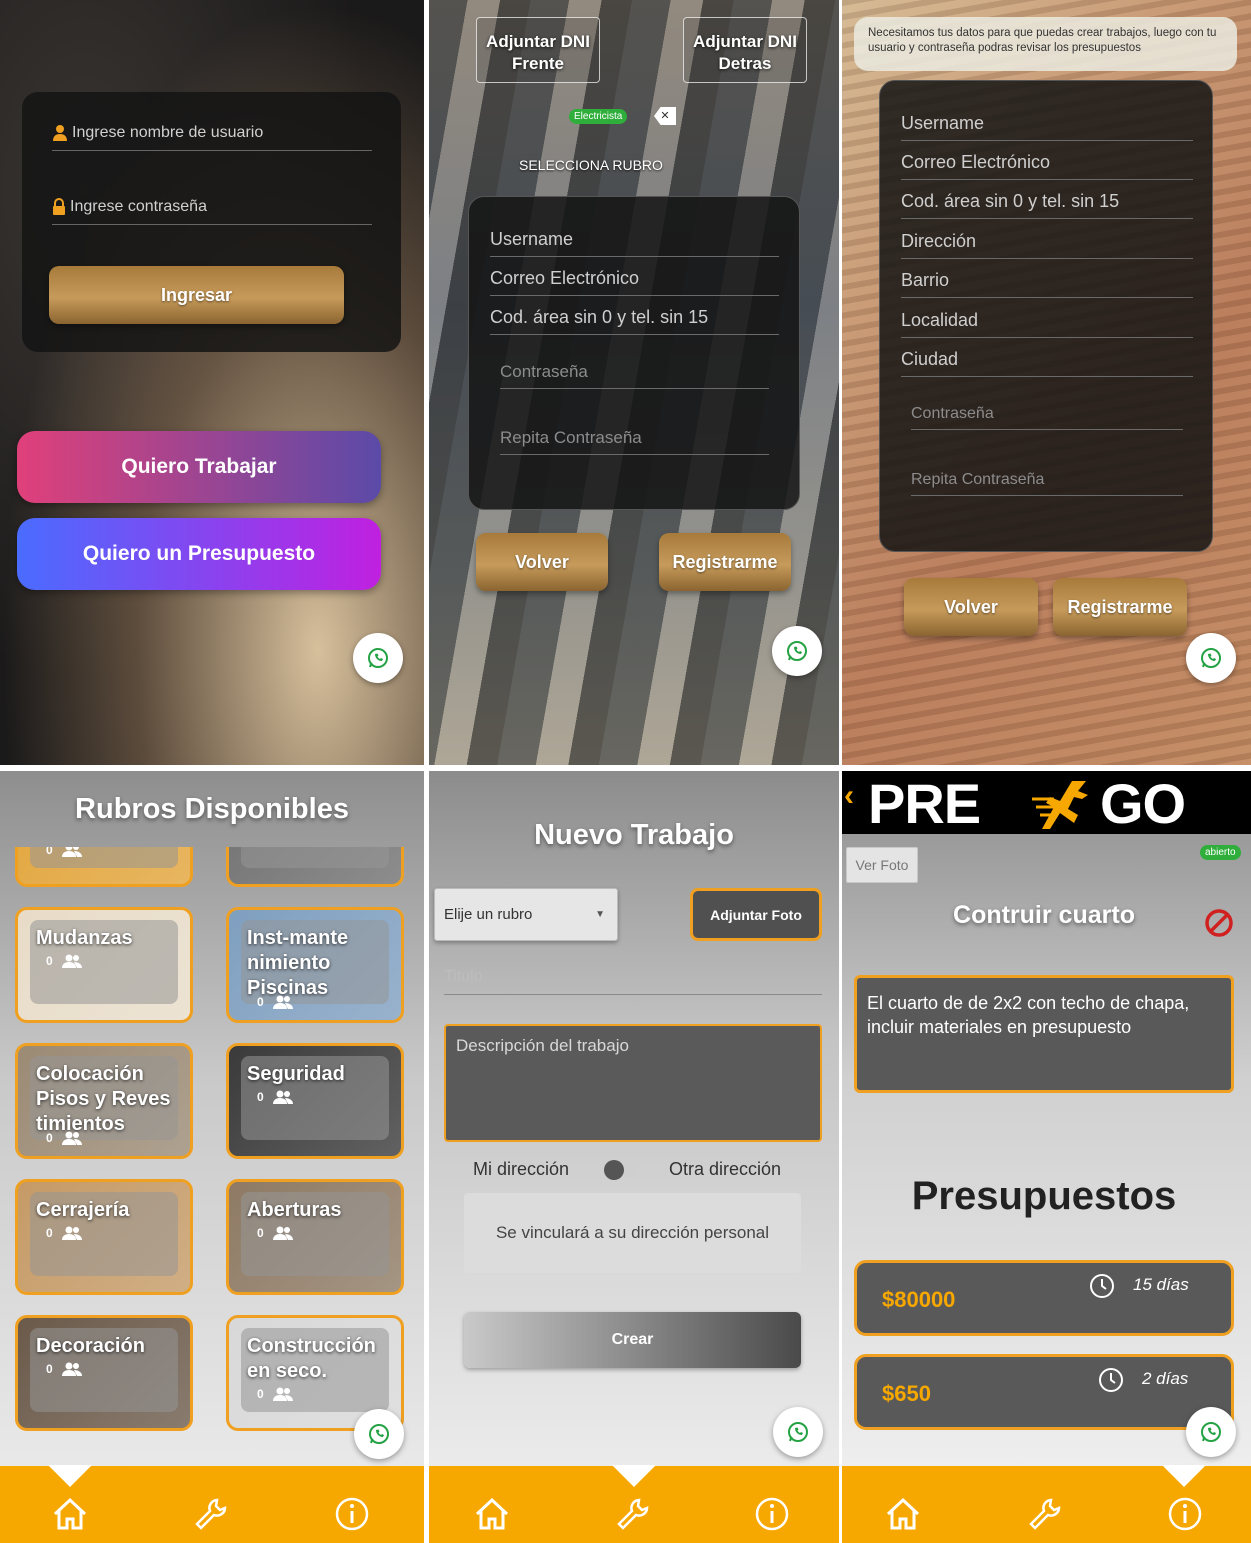  Describe the element at coordinates (634, 835) in the screenshot. I see `page-title: Nuevo Trabajo` at that location.